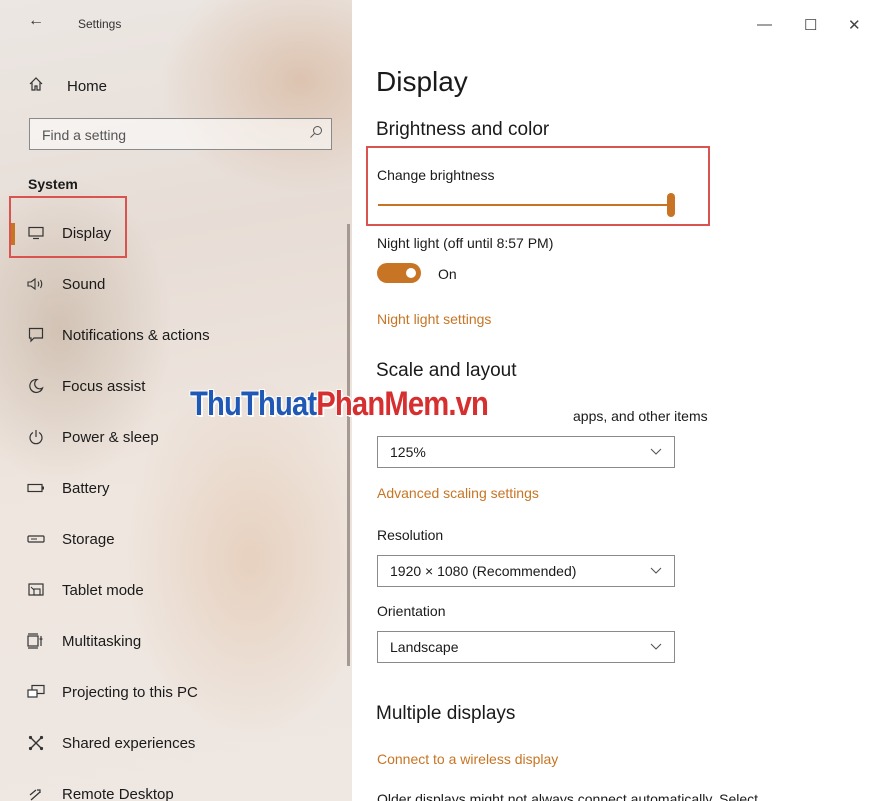 This screenshot has height=801, width=870. I want to click on sidebar-scrollbar, so click(348, 445).